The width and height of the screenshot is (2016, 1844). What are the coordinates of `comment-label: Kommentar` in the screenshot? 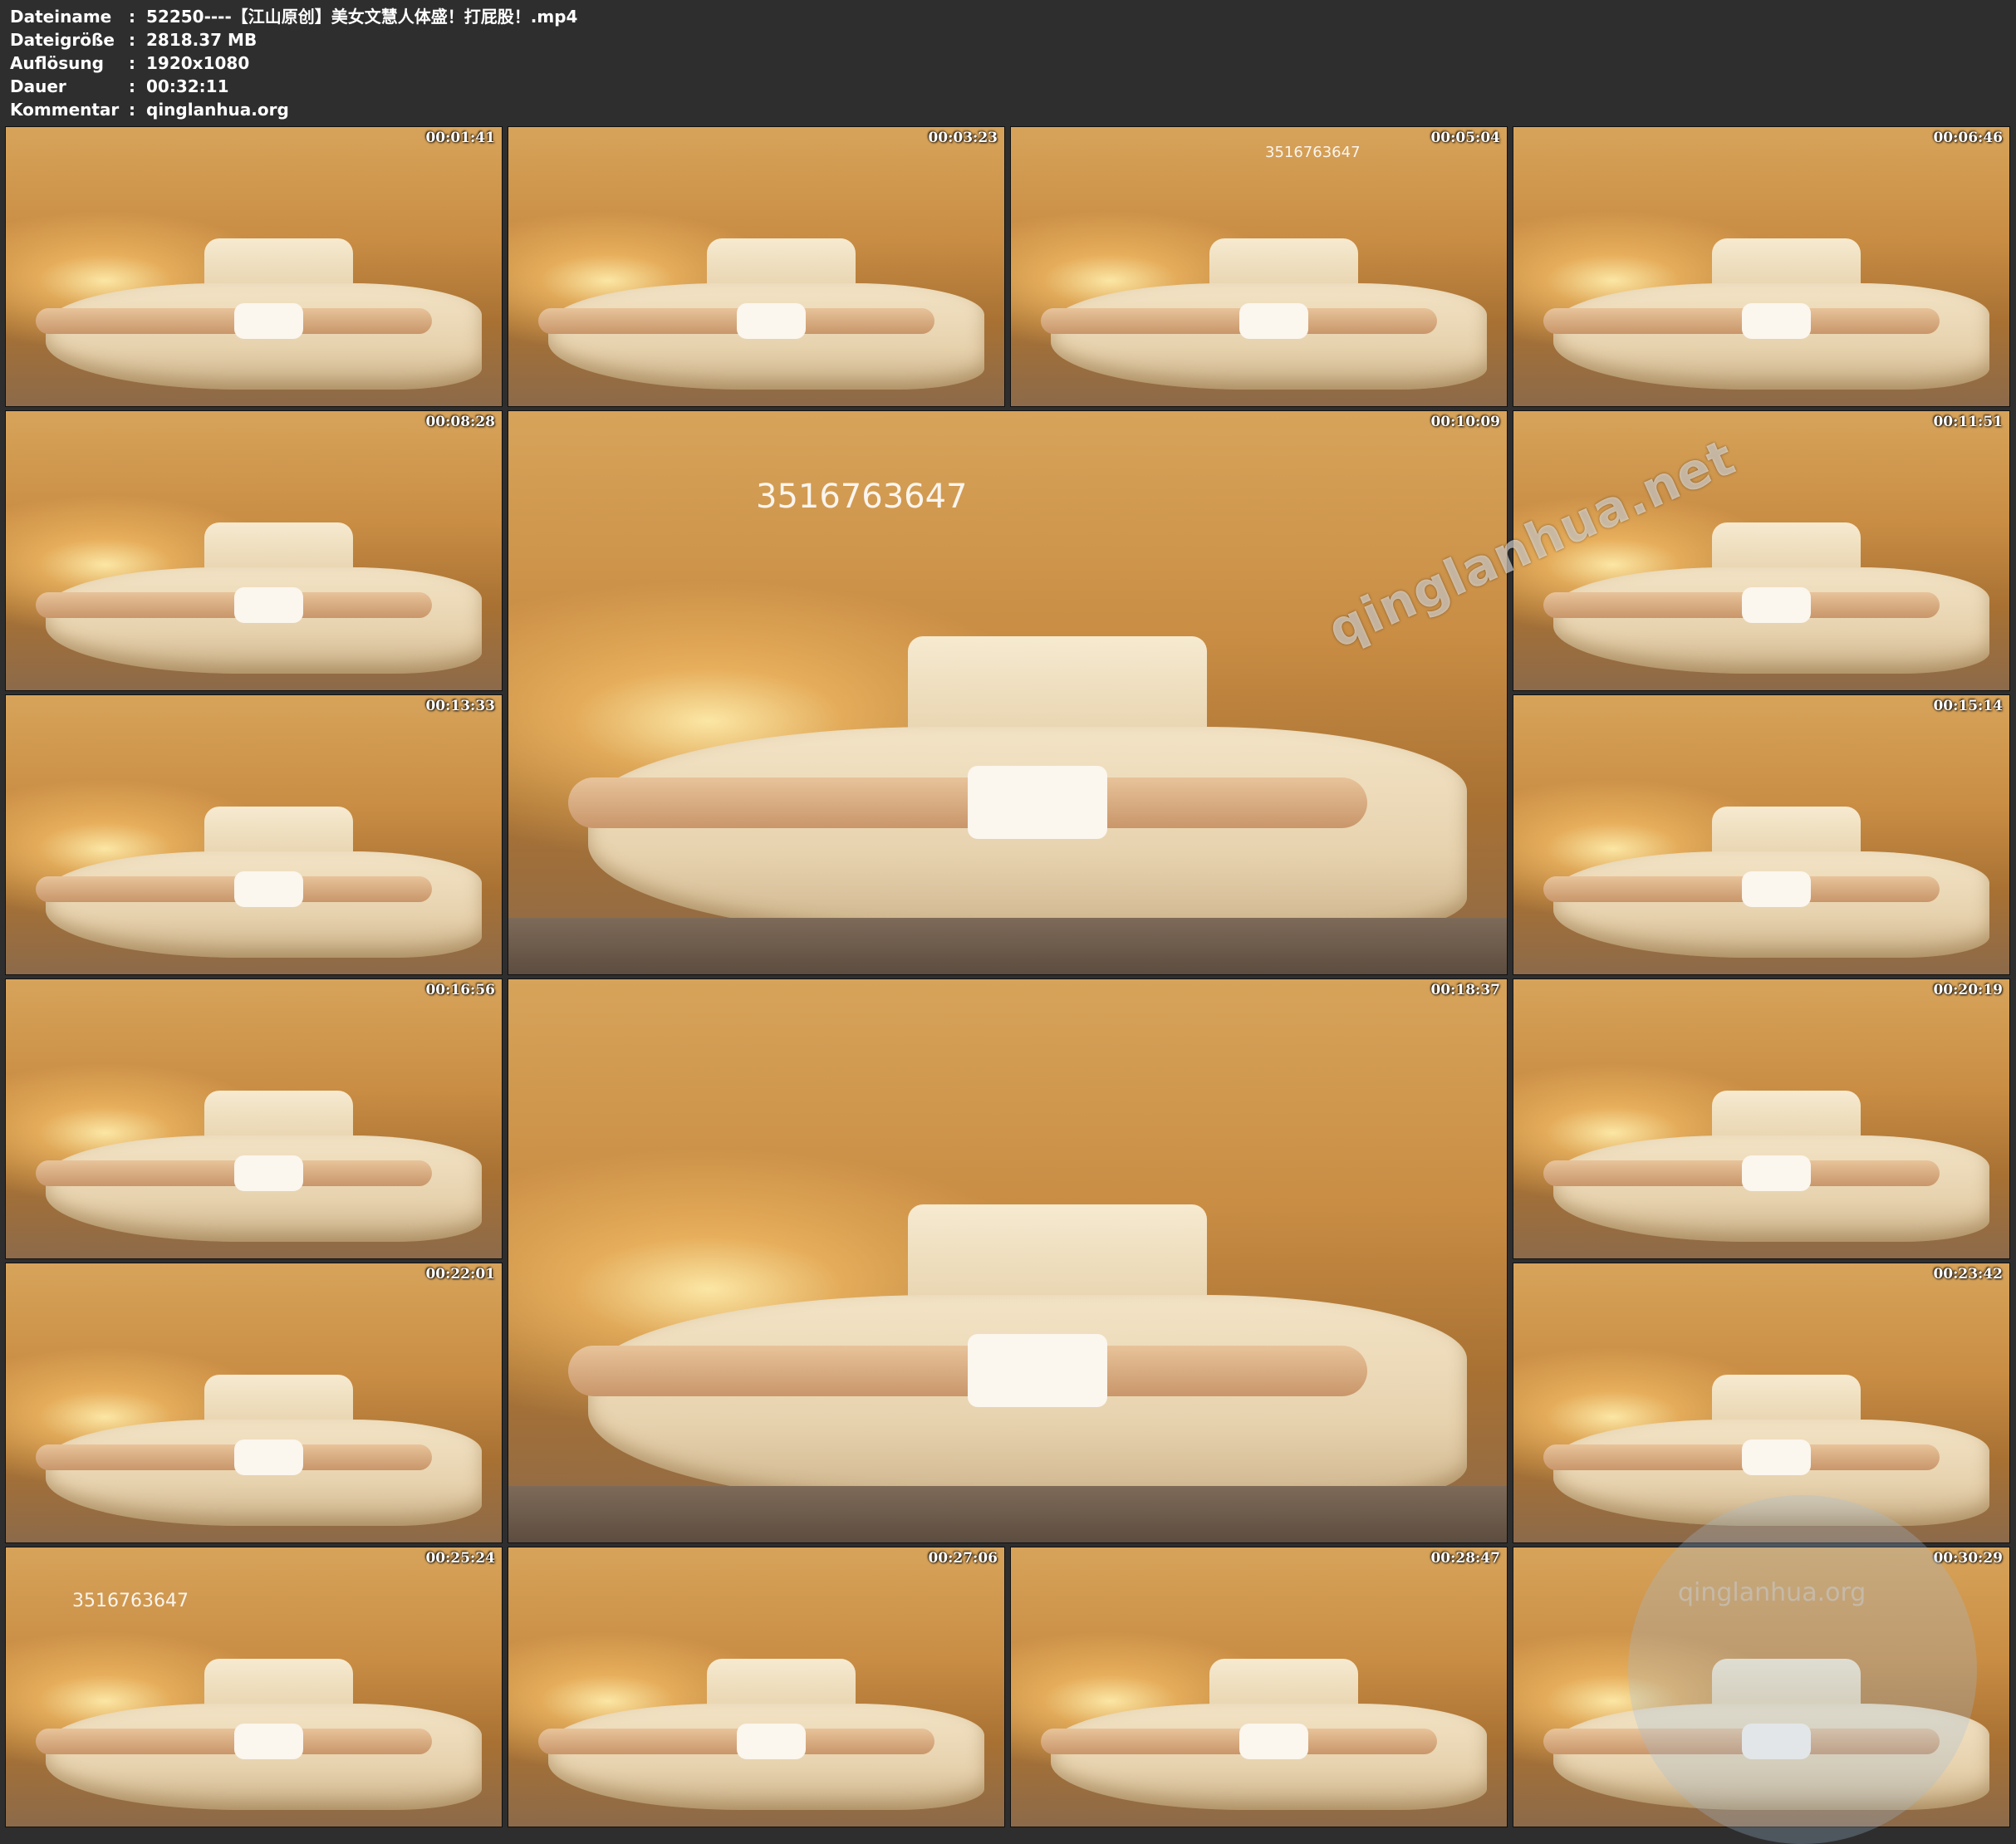 It's located at (65, 110).